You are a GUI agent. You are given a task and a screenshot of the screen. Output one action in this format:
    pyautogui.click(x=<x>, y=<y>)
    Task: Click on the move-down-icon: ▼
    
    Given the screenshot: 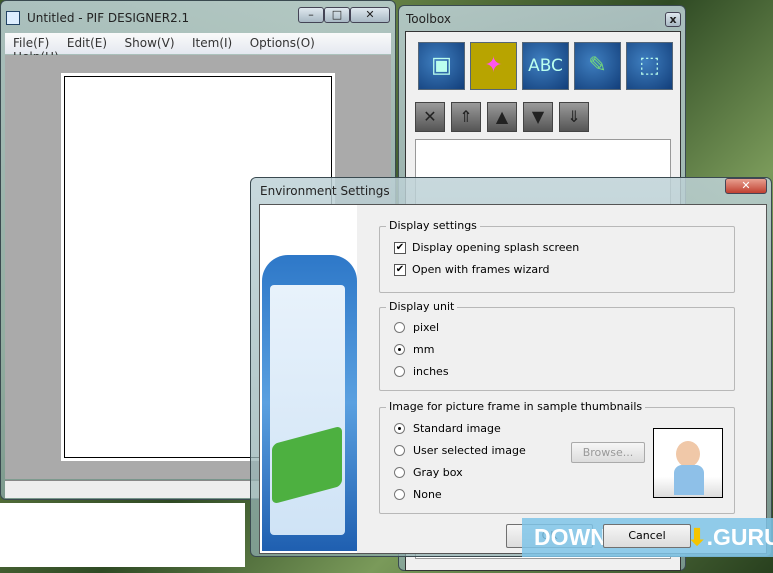 What is the action you would take?
    pyautogui.click(x=538, y=117)
    